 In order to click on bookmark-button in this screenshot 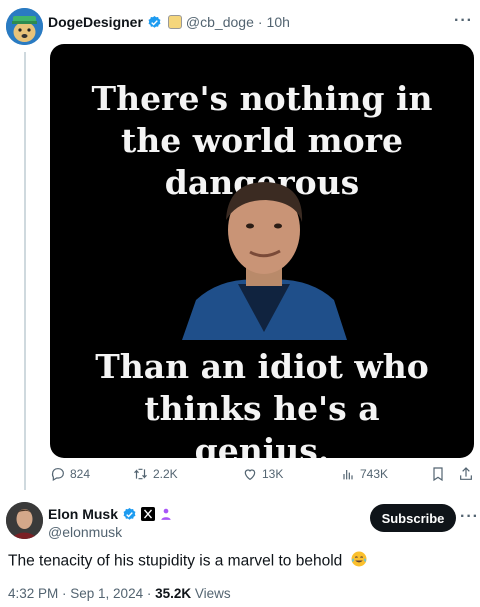, I will do `click(440, 474)`.